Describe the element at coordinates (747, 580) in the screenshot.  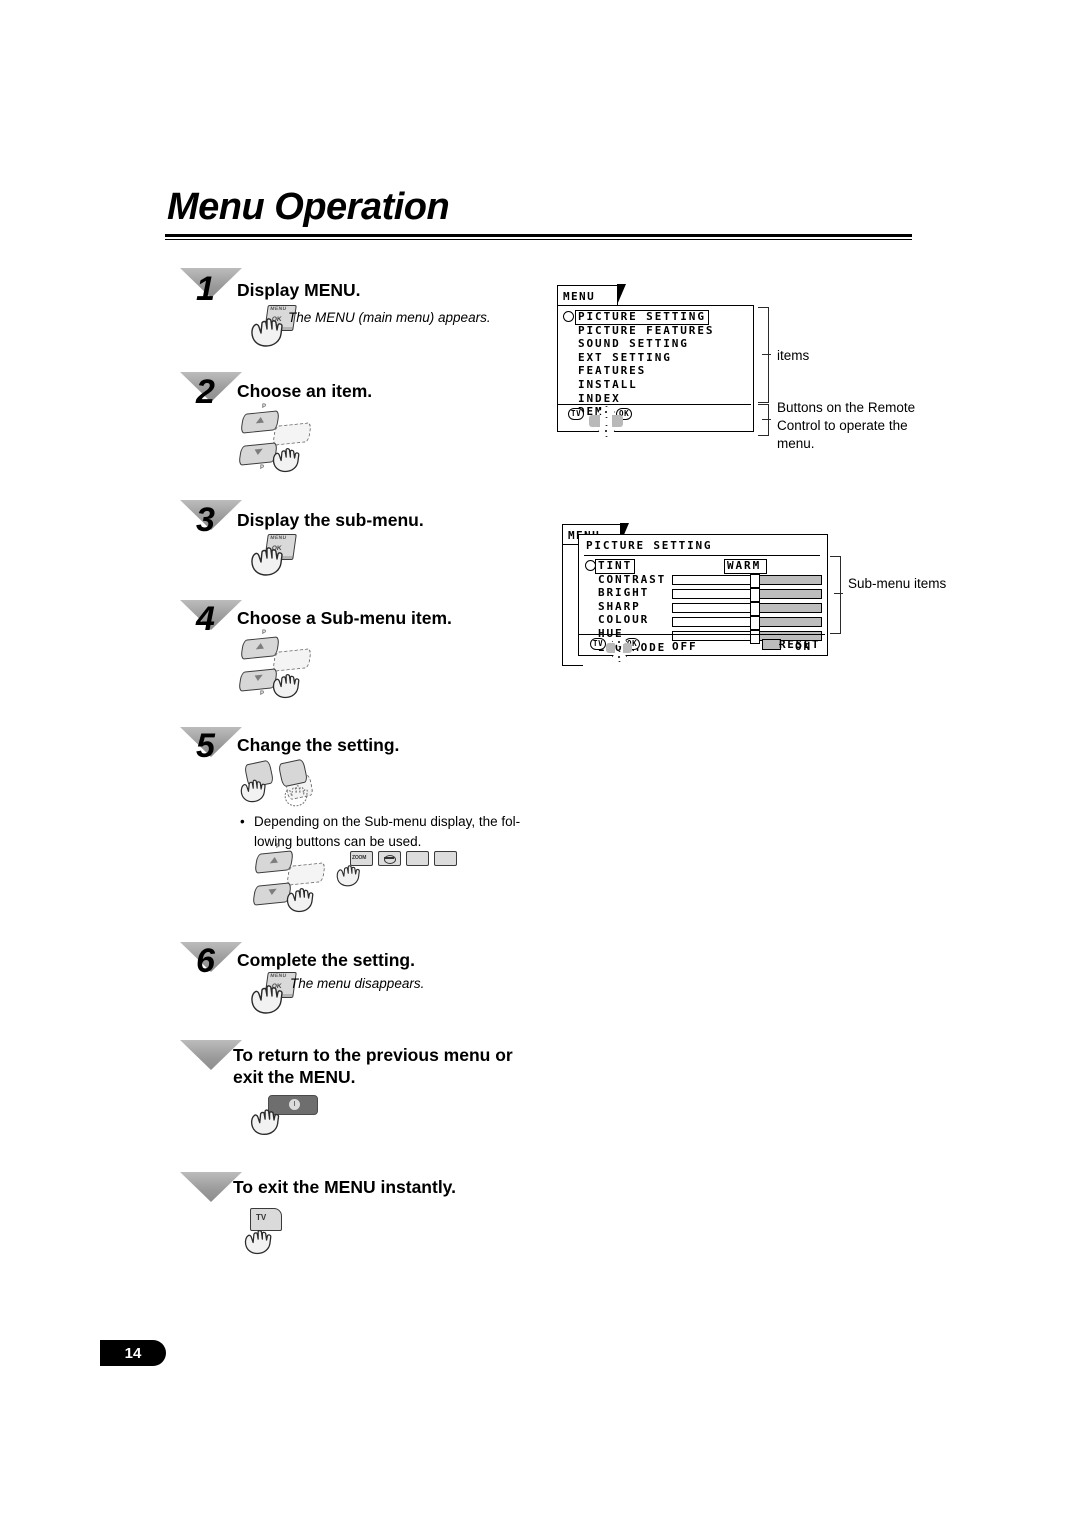
I see `slider-contrast` at that location.